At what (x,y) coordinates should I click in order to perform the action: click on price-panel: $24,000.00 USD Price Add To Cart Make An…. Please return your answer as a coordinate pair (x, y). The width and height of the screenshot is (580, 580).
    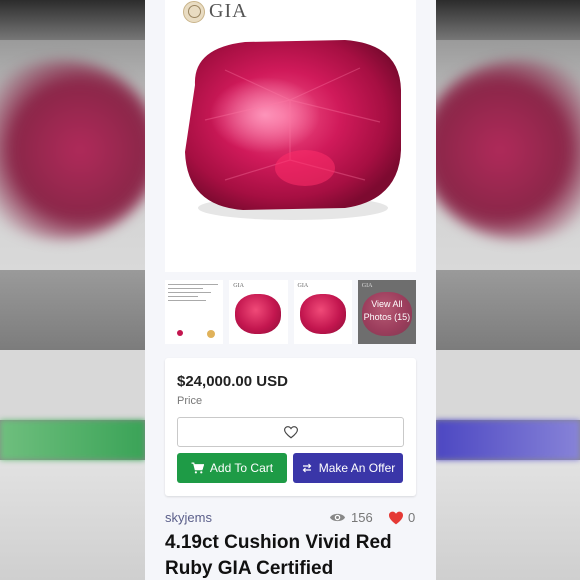
    Looking at the image, I should click on (290, 427).